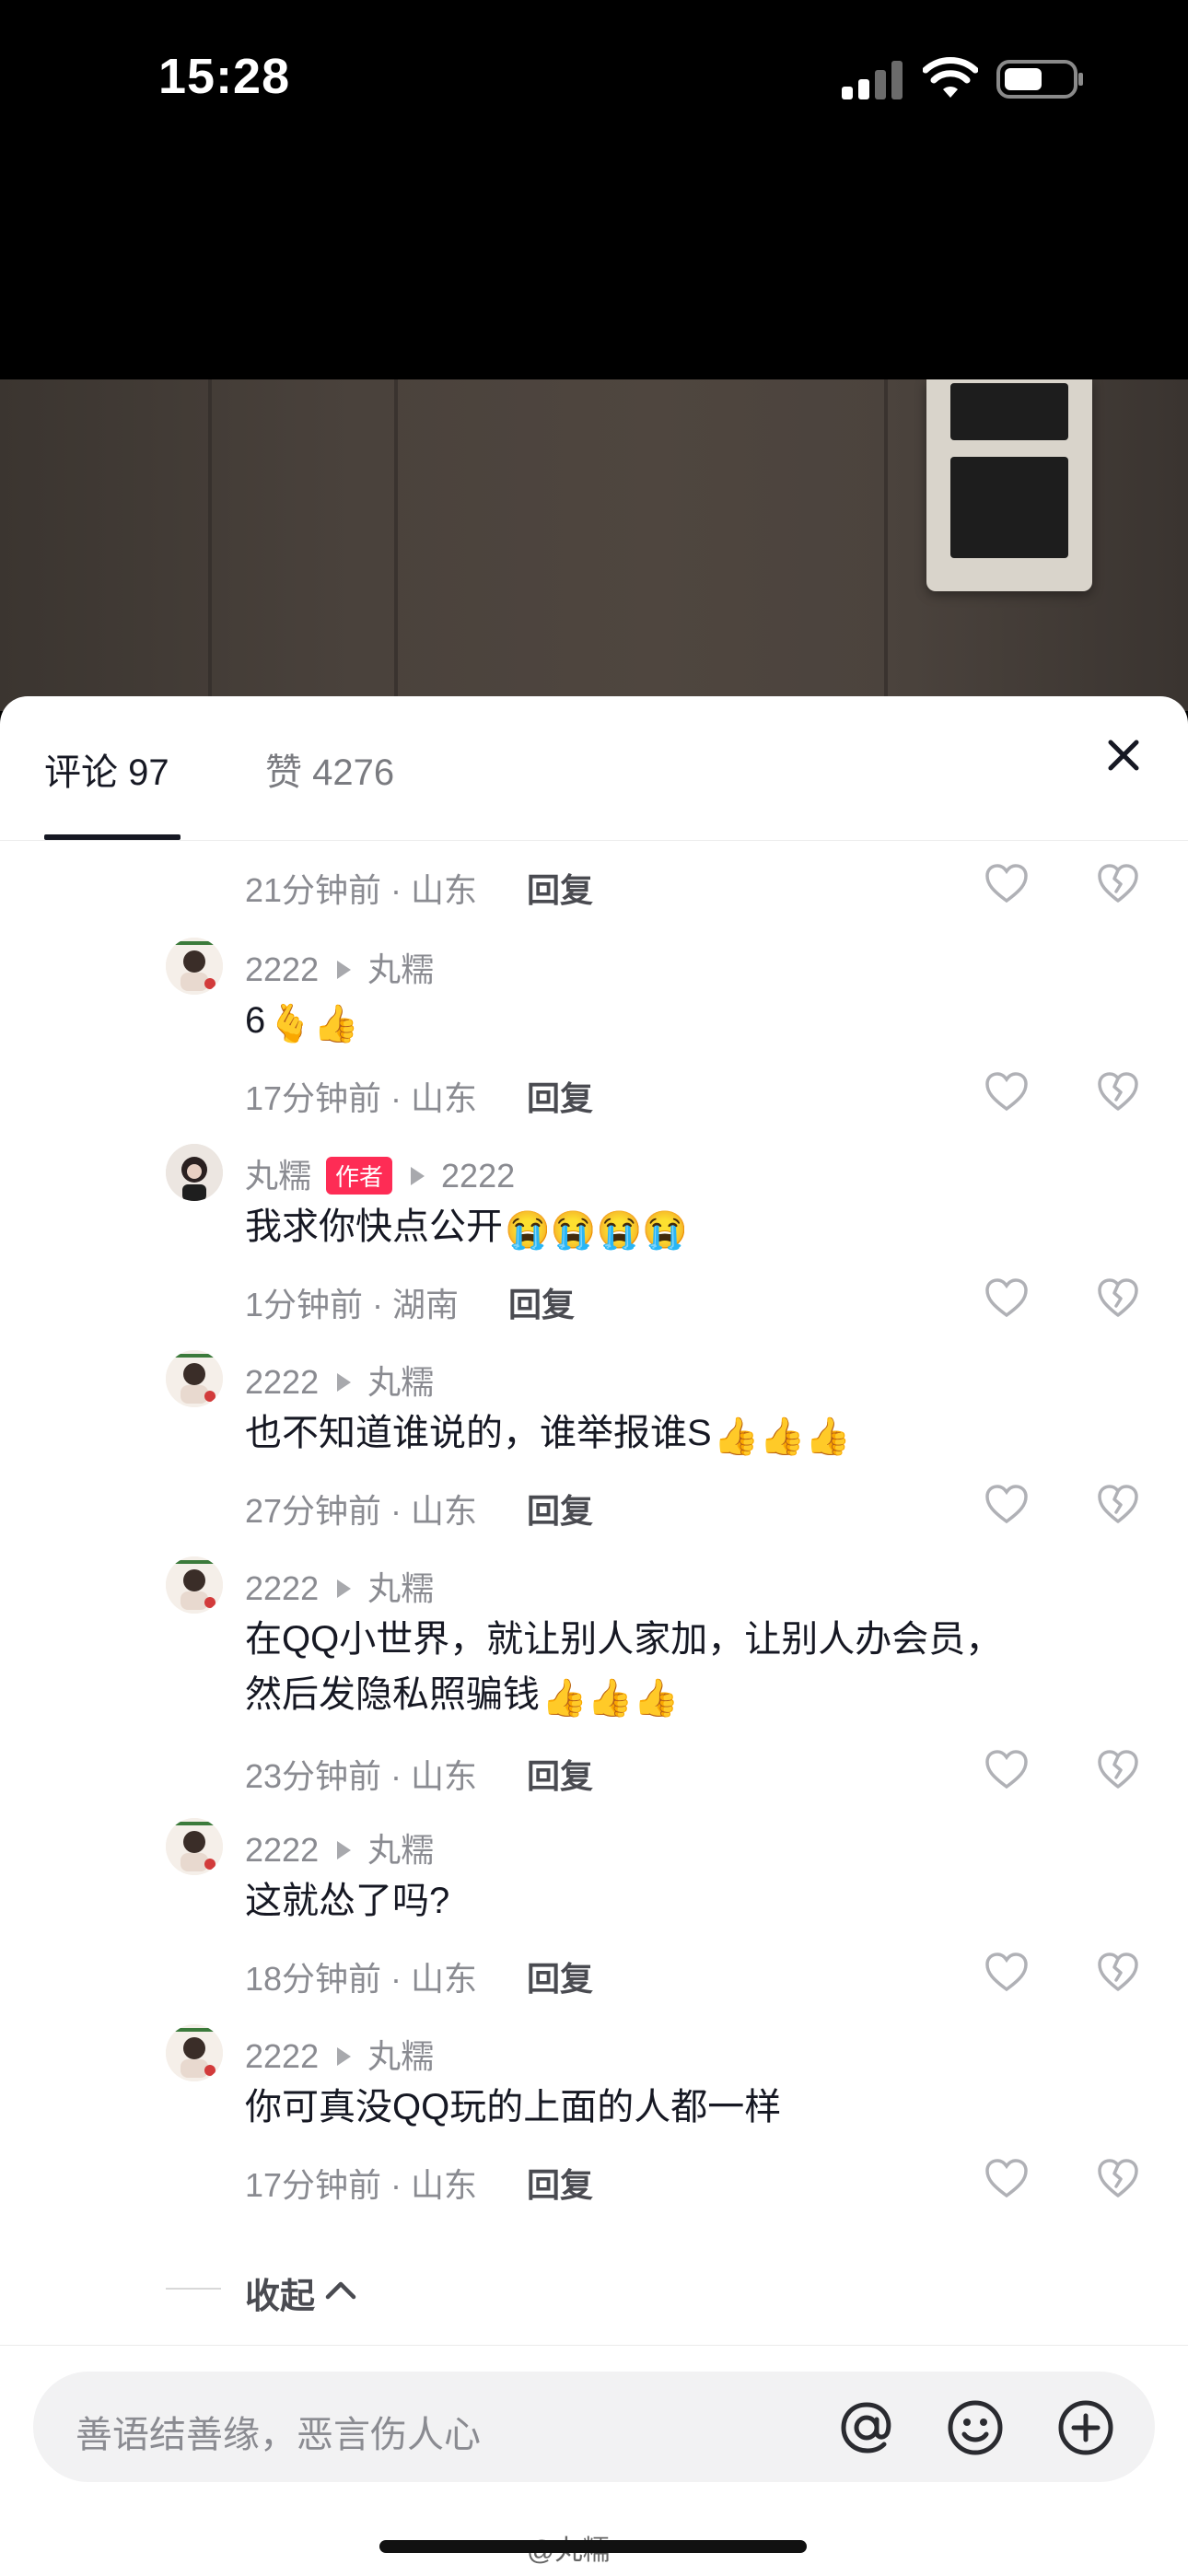  I want to click on comment-body-line: 在QQ小世界，就让别人家加，让别人办会员，, so click(624, 1639).